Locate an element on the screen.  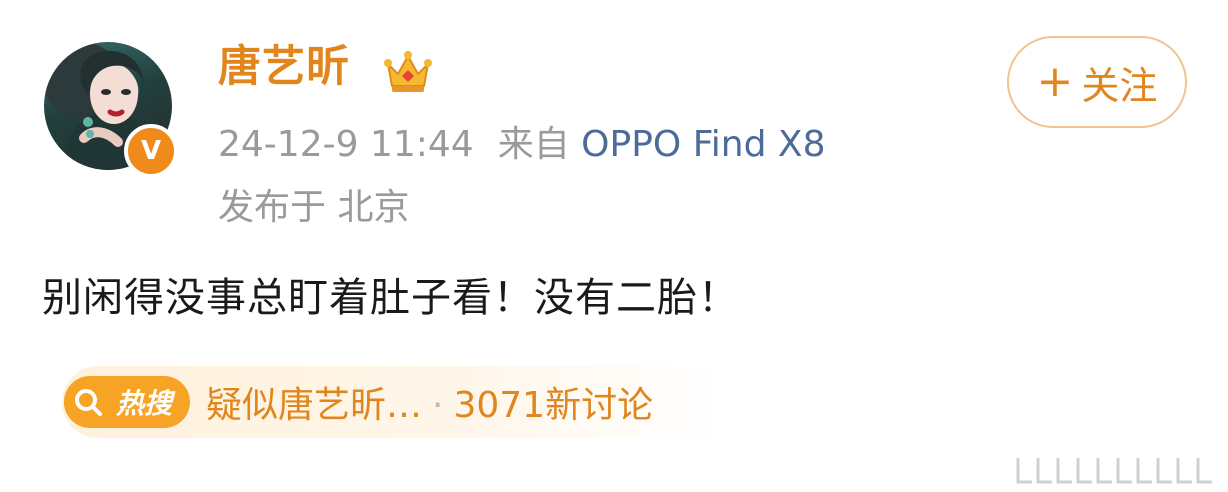
author-name: 唐艺昕 is located at coordinates (284, 67).